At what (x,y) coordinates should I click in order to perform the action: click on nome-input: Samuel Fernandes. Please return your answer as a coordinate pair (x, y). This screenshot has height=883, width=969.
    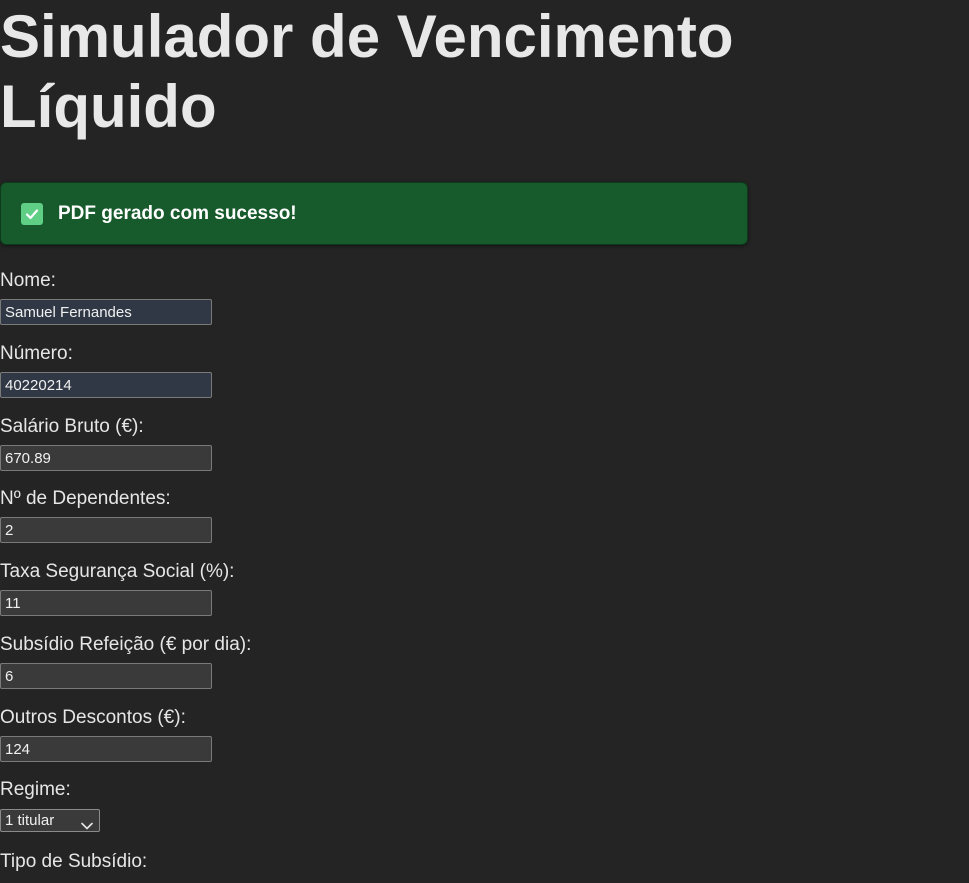
    Looking at the image, I should click on (106, 312).